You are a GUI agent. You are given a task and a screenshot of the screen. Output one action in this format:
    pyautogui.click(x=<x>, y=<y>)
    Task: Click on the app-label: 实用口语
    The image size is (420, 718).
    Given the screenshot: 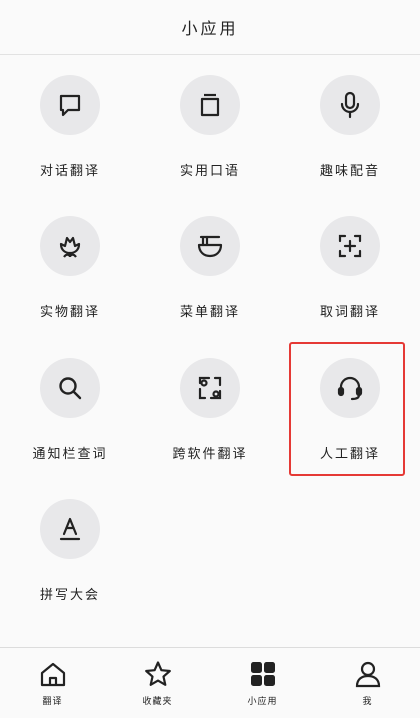 What is the action you would take?
    pyautogui.click(x=209, y=171)
    